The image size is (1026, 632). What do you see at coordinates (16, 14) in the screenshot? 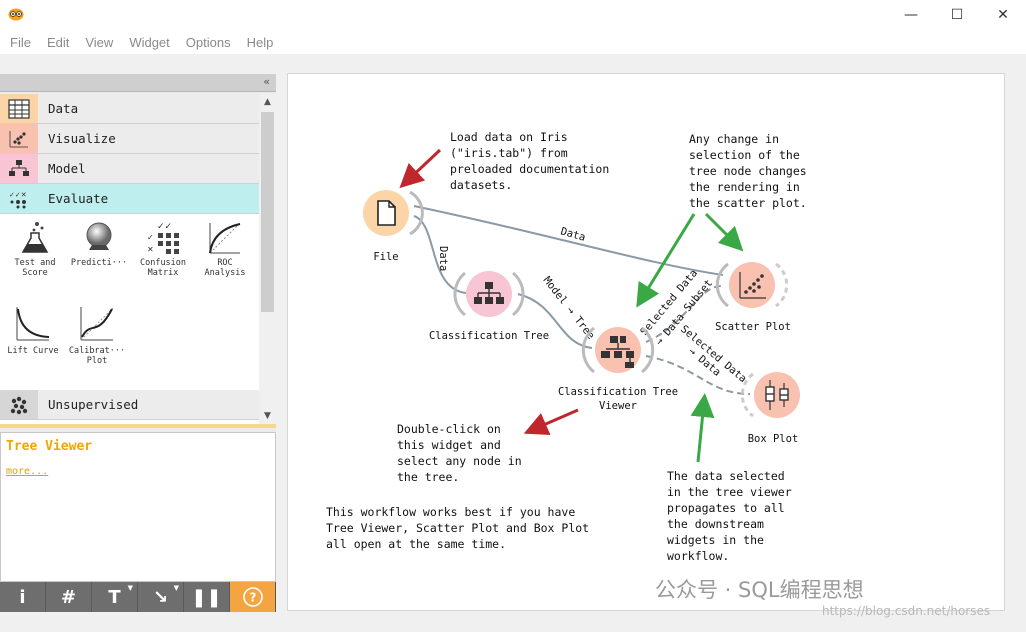
I see `orange-logo-icon` at bounding box center [16, 14].